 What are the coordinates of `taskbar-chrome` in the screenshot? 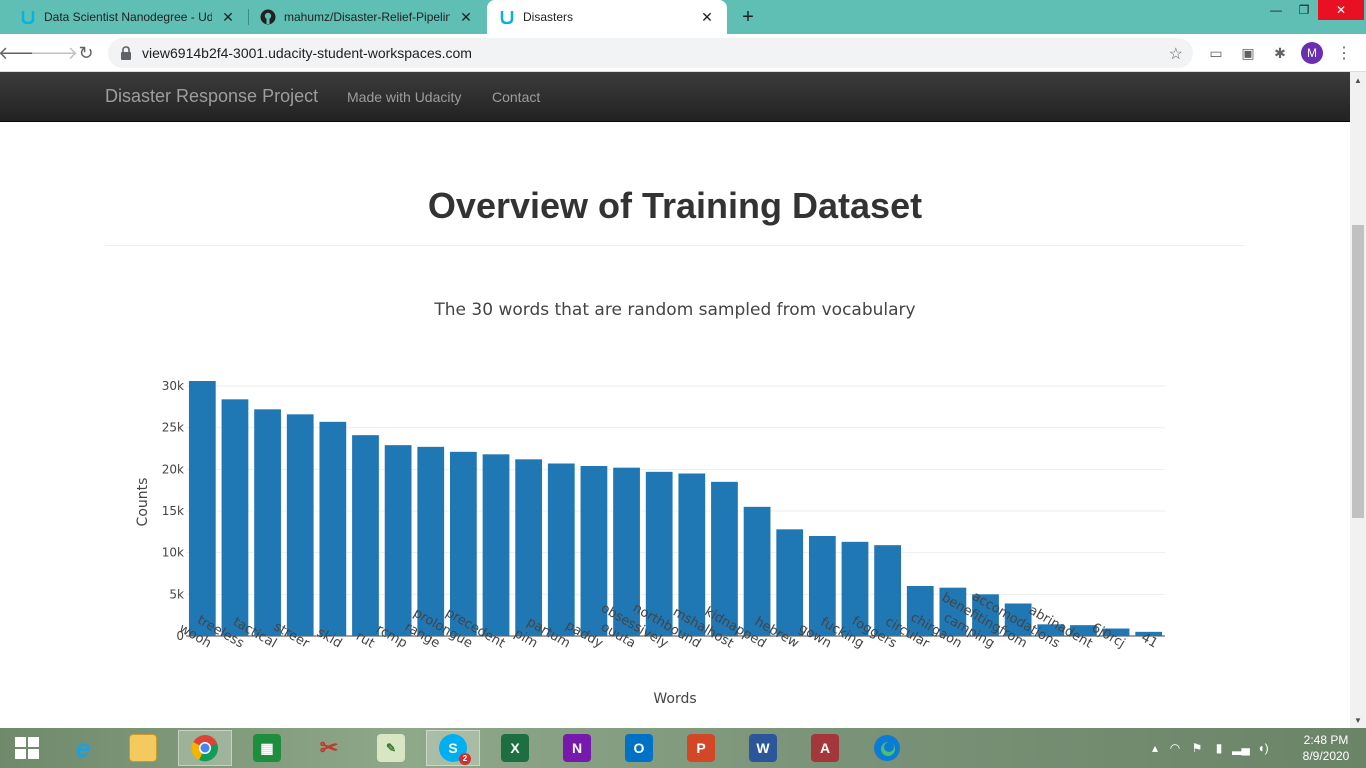 It's located at (205, 748).